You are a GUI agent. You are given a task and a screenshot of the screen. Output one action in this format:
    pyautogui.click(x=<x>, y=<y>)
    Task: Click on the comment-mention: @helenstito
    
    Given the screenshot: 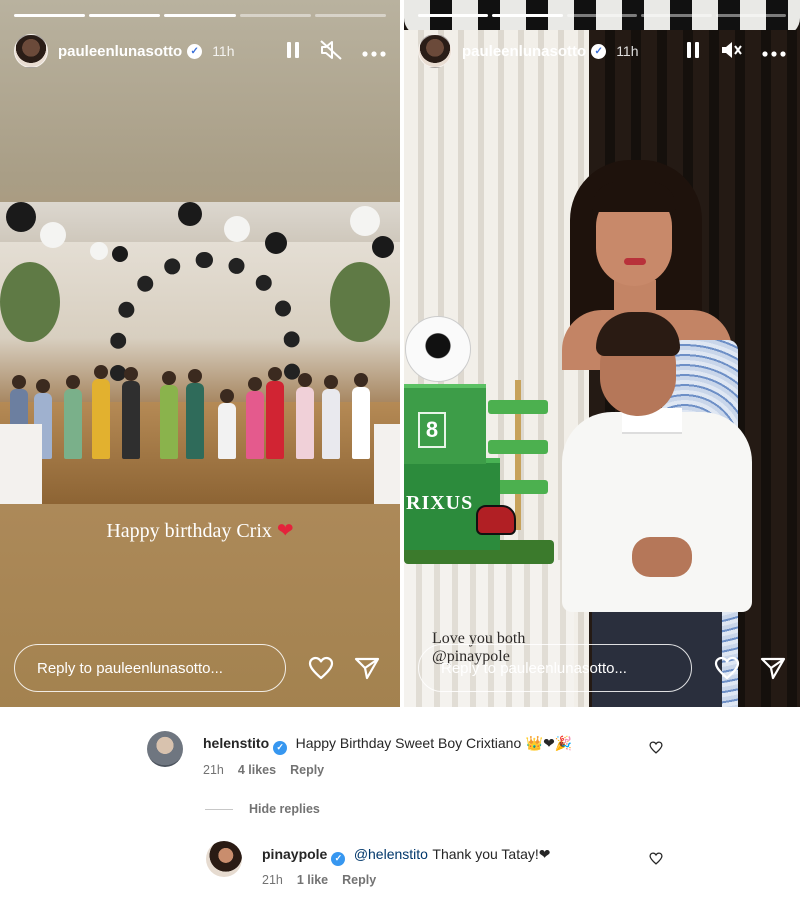 What is the action you would take?
    pyautogui.click(x=391, y=854)
    